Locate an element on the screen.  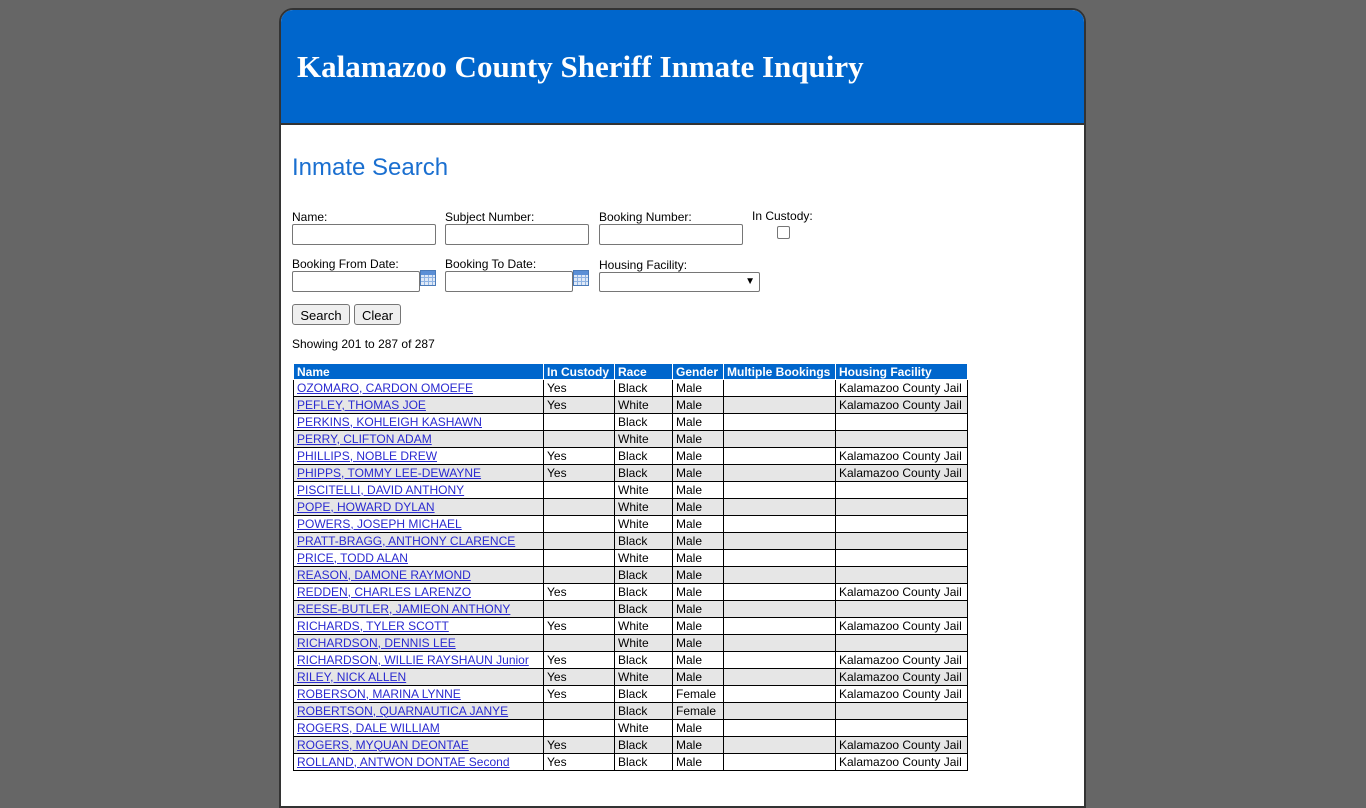
cell-name: PRICE, TODD ALAN is located at coordinates (418, 558).